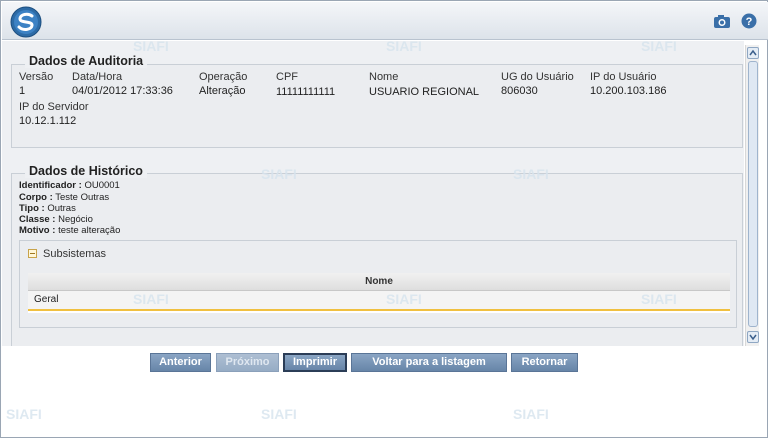 The width and height of the screenshot is (768, 438). Describe the element at coordinates (628, 84) in the screenshot. I see `field-ip-usuario: IP do Usuário 10.200.103.186` at that location.